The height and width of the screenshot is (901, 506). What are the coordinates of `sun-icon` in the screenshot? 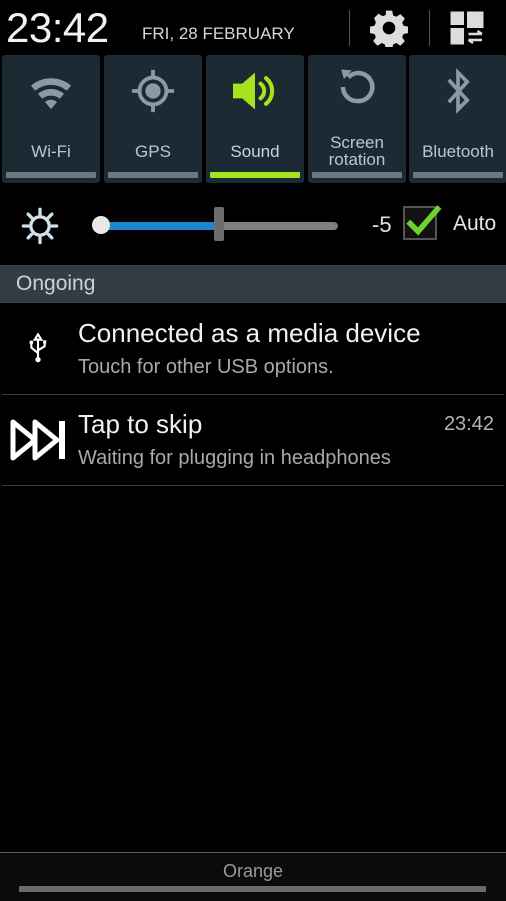 It's located at (40, 226).